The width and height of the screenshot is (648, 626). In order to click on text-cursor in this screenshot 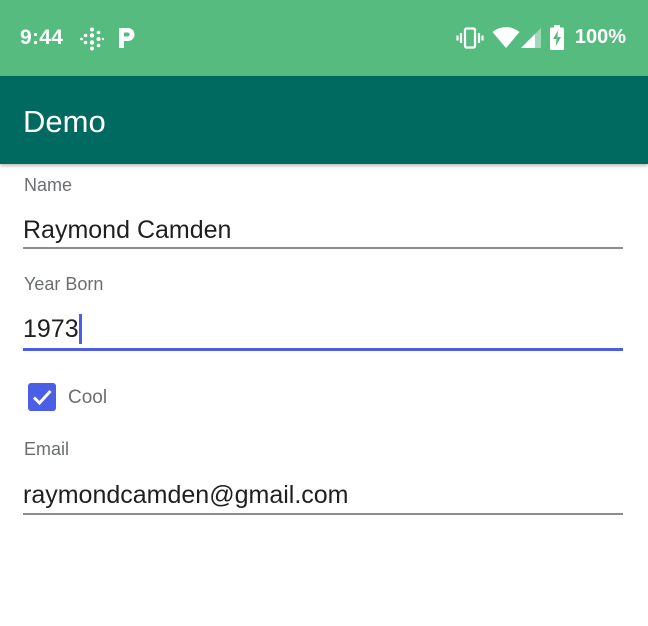, I will do `click(80, 329)`.